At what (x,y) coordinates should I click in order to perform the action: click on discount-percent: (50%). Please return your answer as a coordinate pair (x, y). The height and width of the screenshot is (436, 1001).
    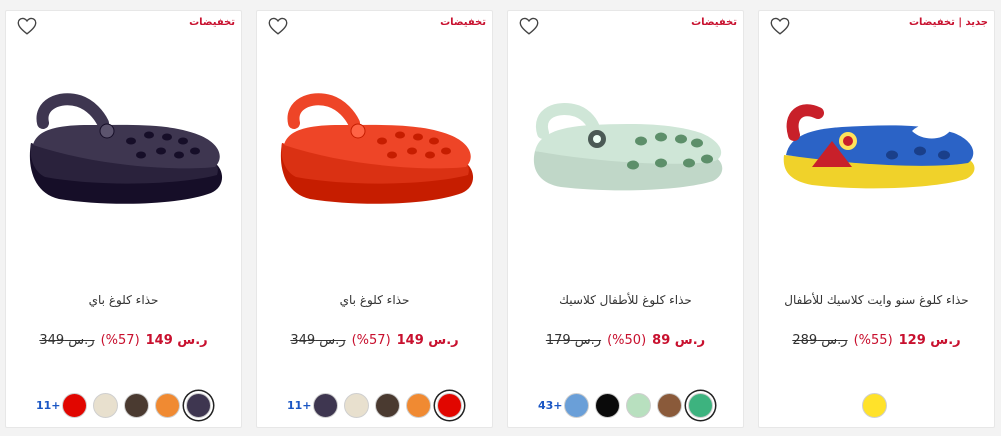
    Looking at the image, I should click on (627, 340).